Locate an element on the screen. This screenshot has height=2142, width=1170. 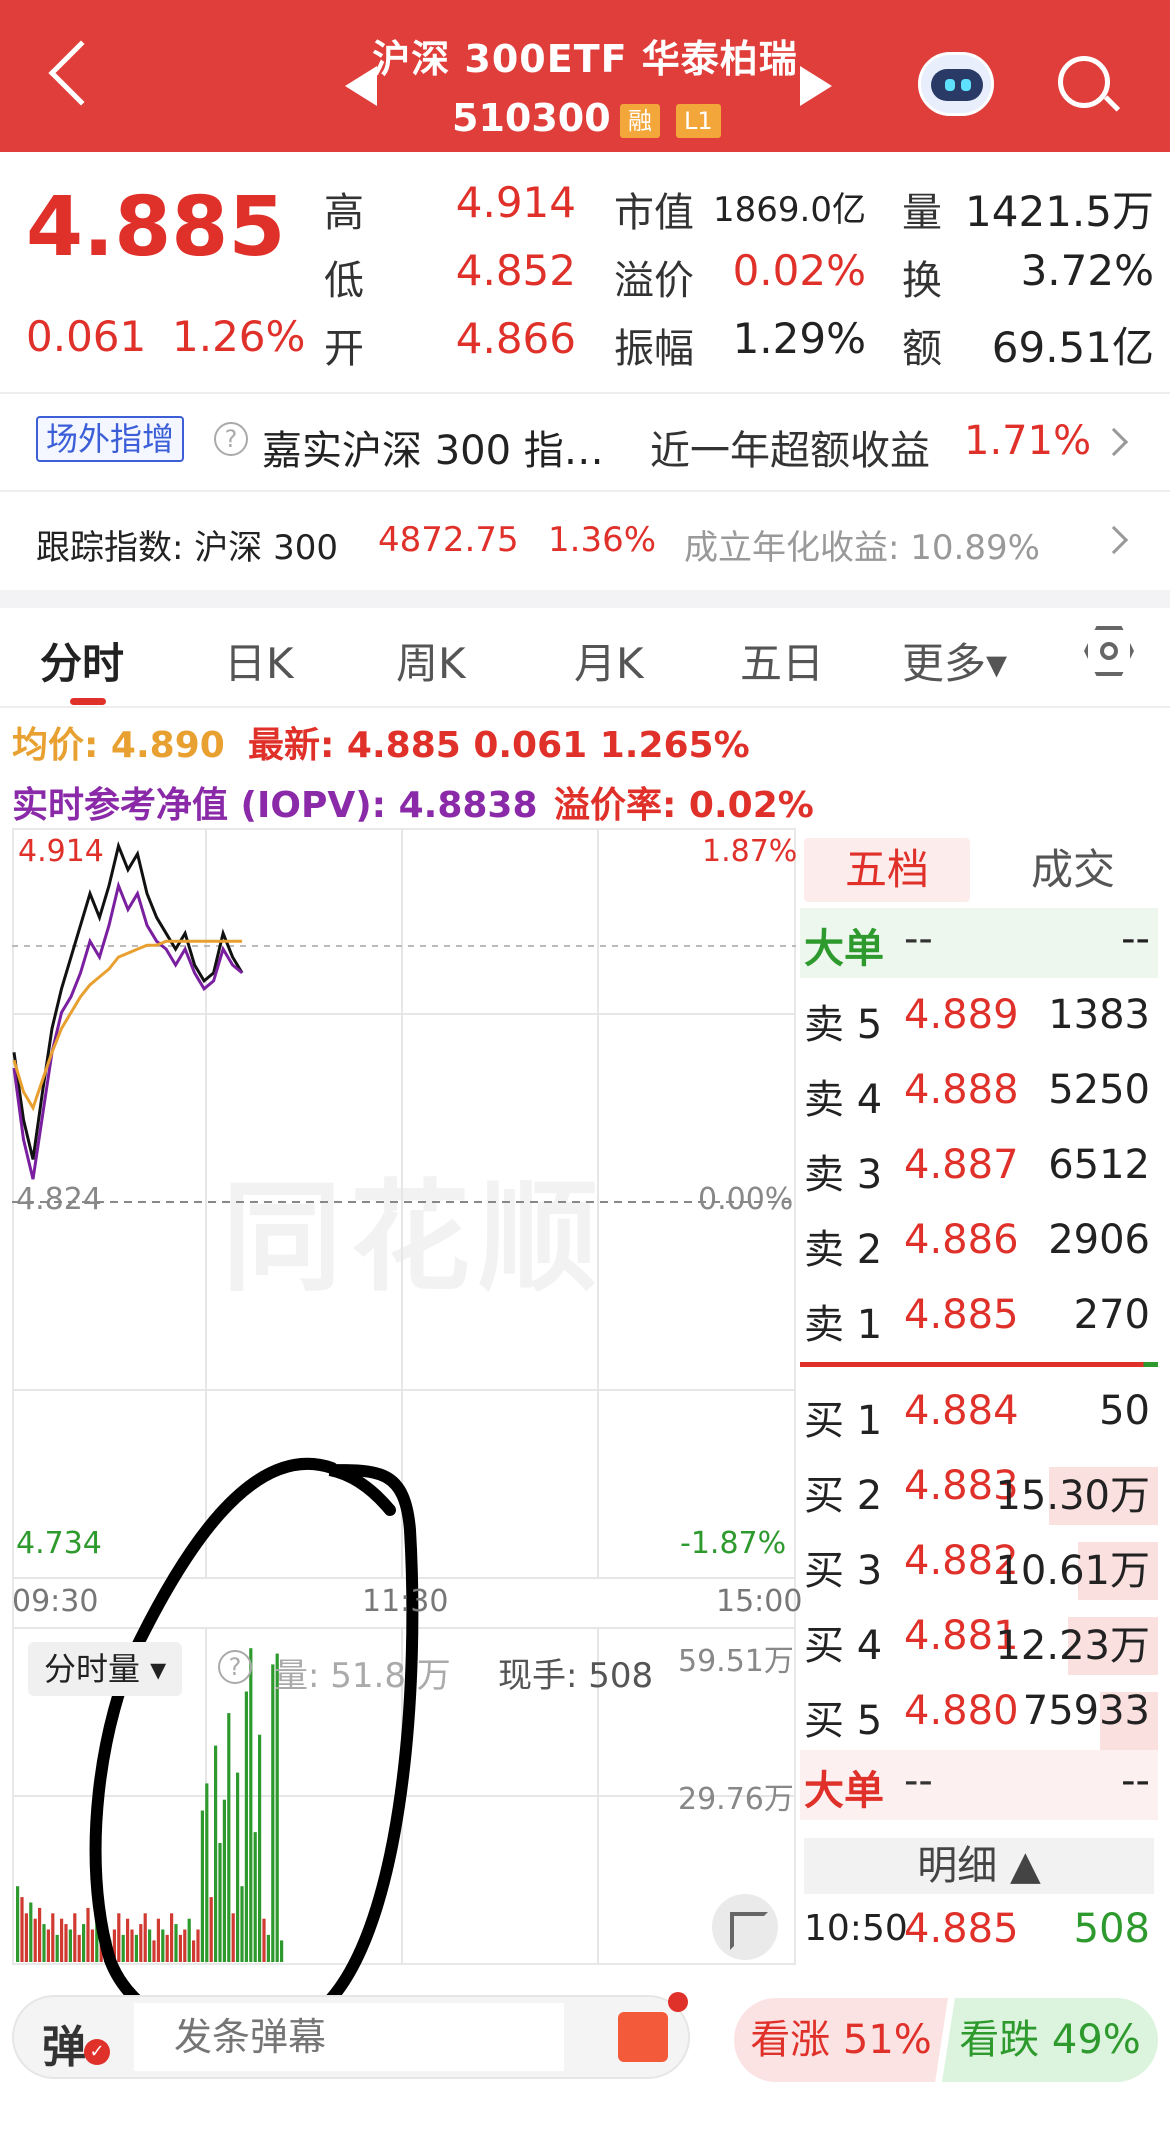
current-hand-readout: 现手: 508 is located at coordinates (576, 1676).